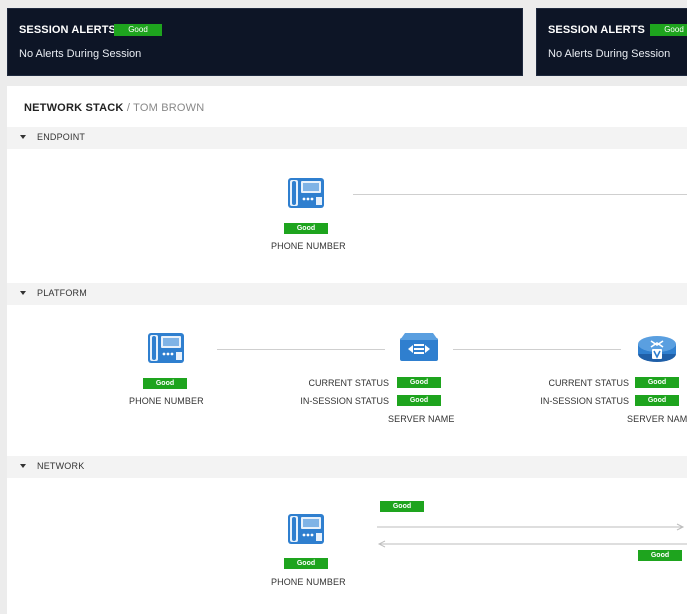 The image size is (687, 614). Describe the element at coordinates (169, 108) in the screenshot. I see `page-title-user: TOM BROWN` at that location.